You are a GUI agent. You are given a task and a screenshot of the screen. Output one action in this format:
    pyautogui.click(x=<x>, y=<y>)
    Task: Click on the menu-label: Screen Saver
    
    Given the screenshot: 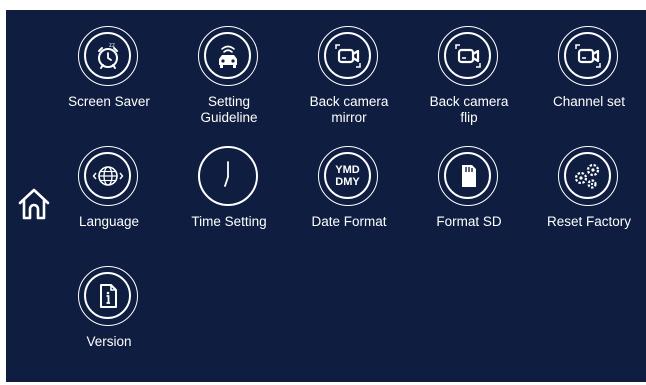 What is the action you would take?
    pyautogui.click(x=109, y=101)
    